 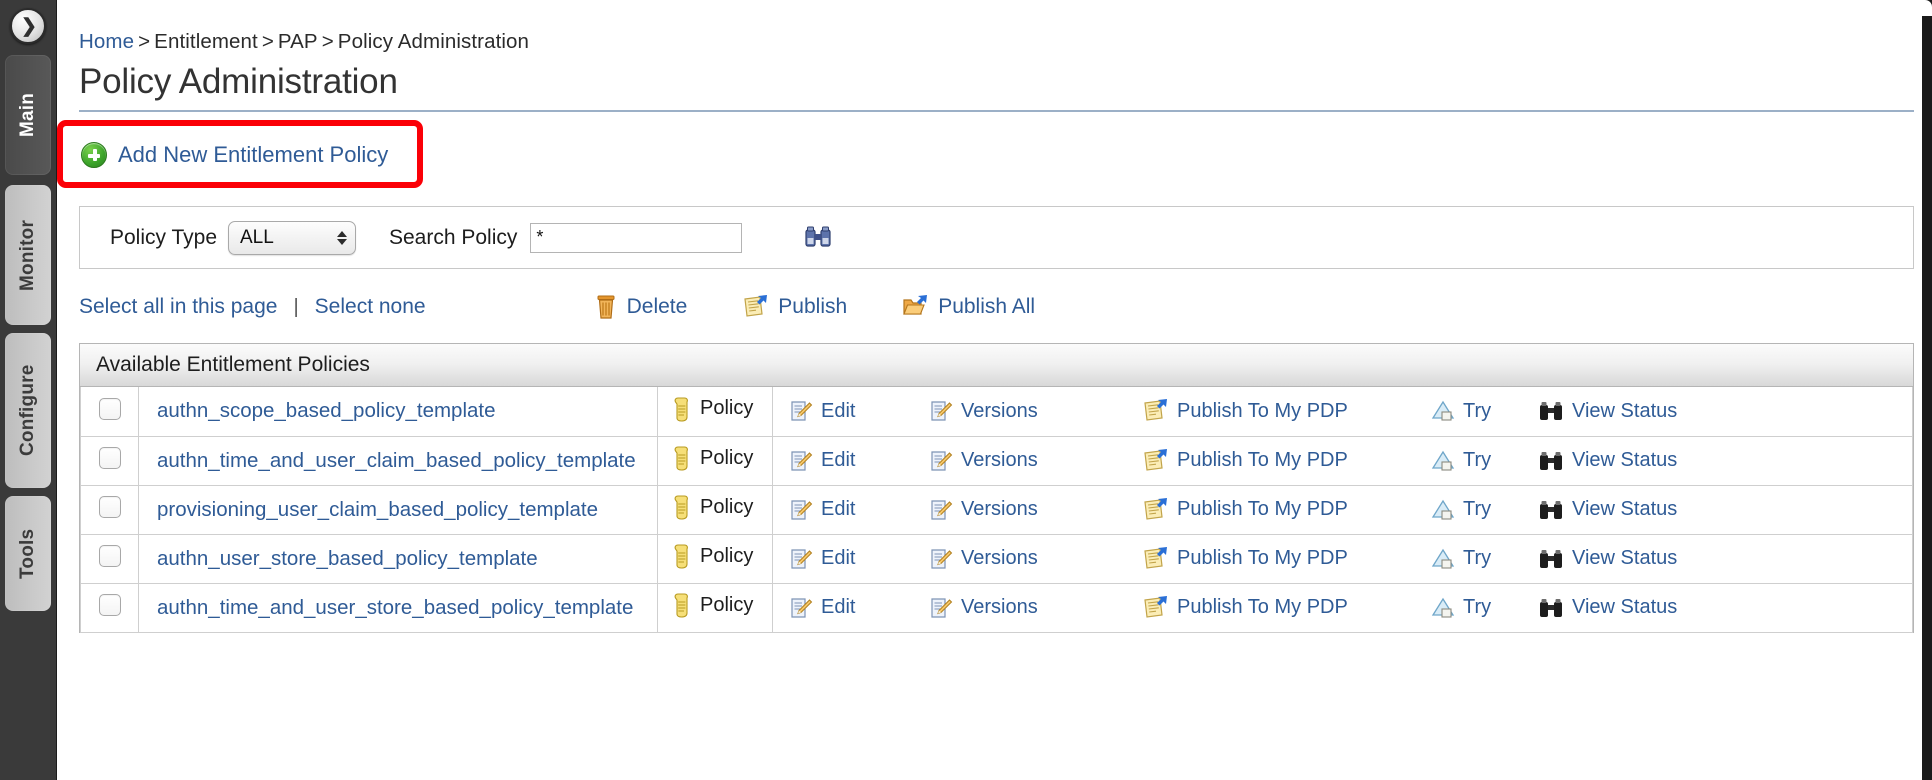 What do you see at coordinates (28, 255) in the screenshot?
I see `sidebar-tab-monitor: Monitor` at bounding box center [28, 255].